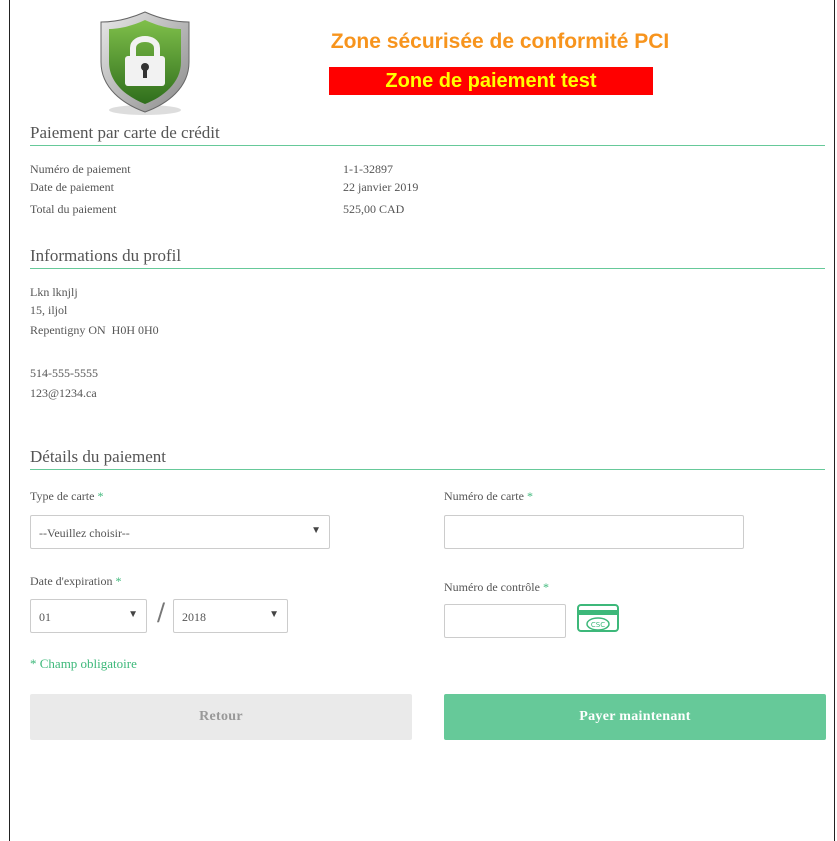 The width and height of the screenshot is (837, 841). Describe the element at coordinates (194, 617) in the screenshot. I see `expiration-year-value: 2018` at that location.